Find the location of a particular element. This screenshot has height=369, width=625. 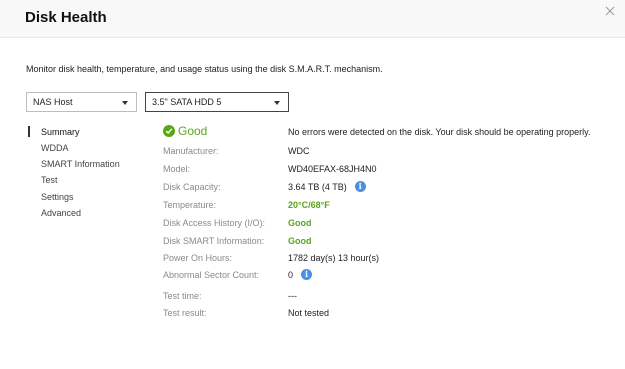

test-result-label: Test result: is located at coordinates (185, 313).